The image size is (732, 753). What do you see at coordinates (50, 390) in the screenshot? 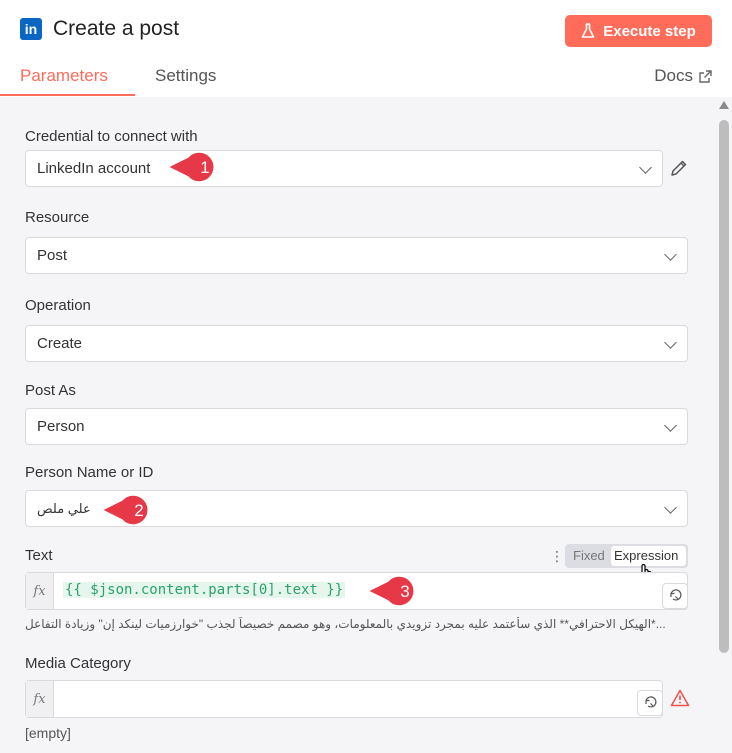
I see `post-as-label: Post As` at bounding box center [50, 390].